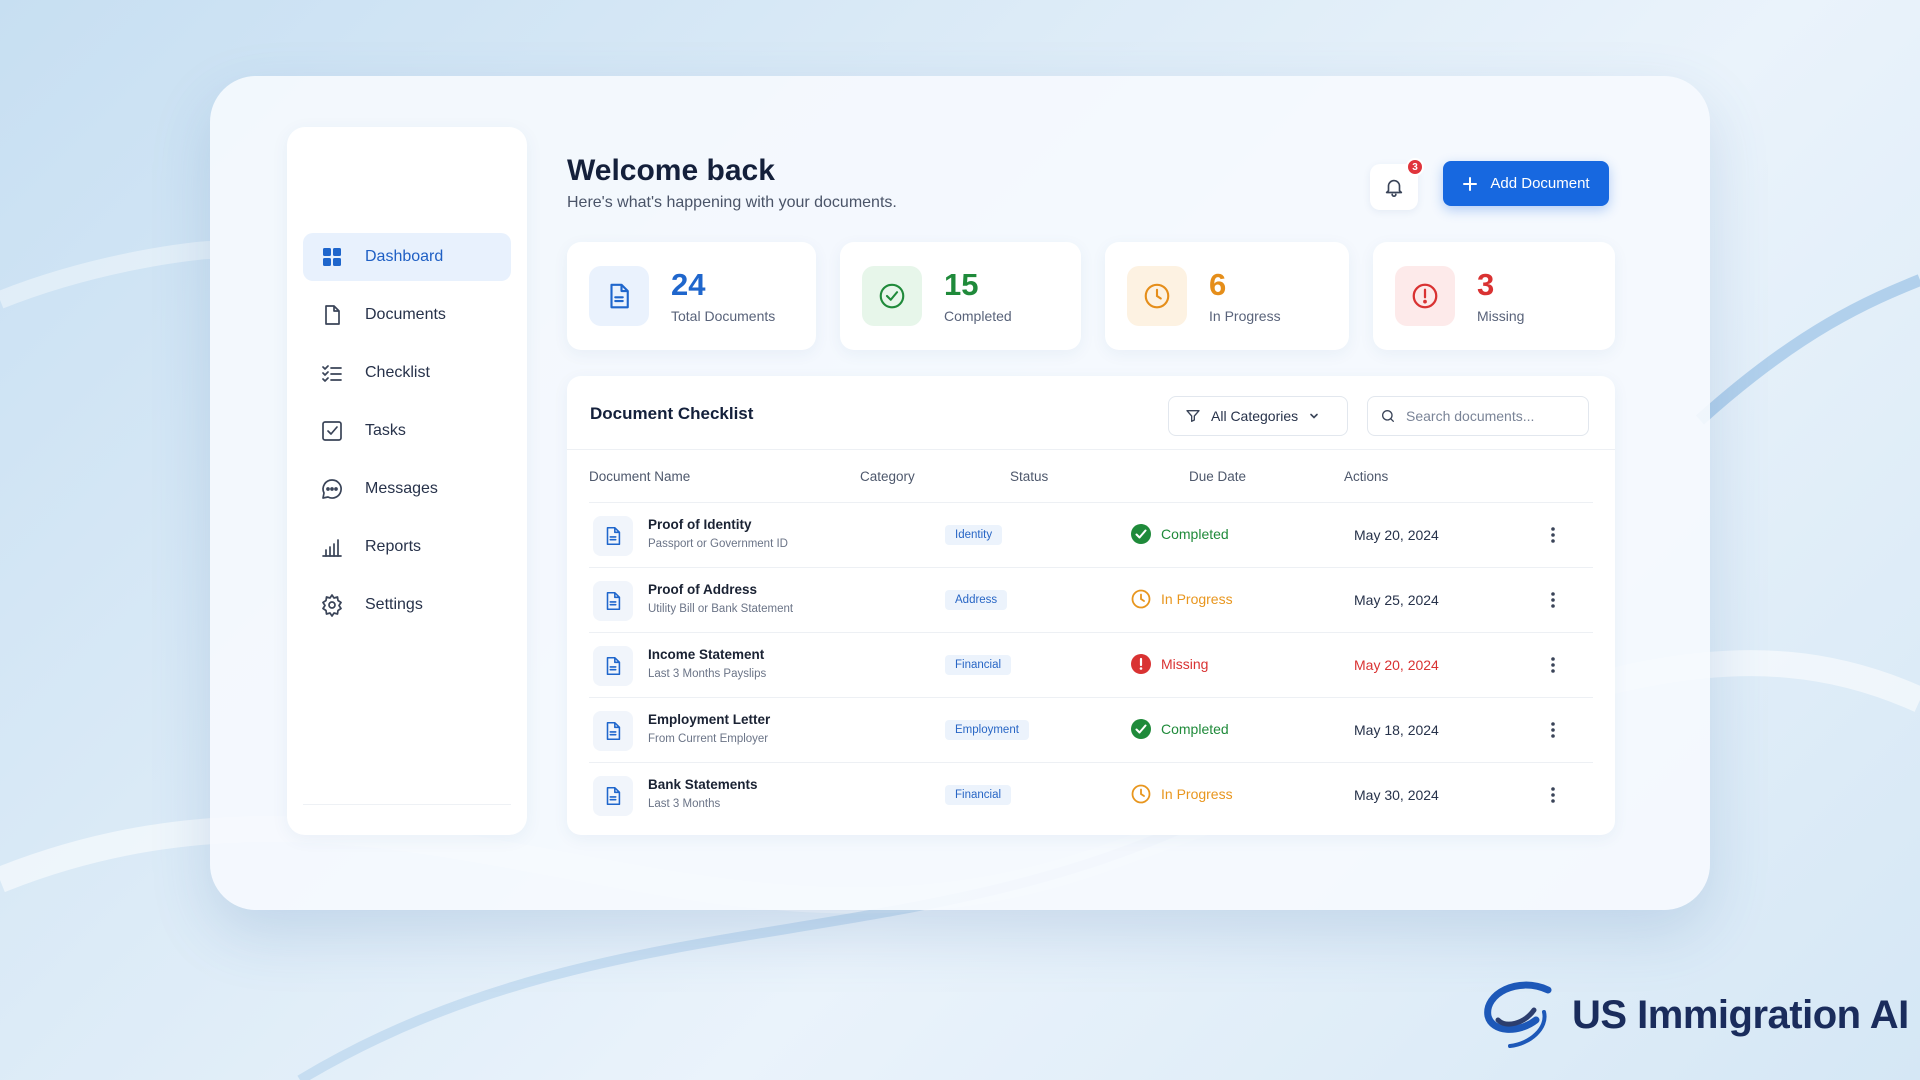  What do you see at coordinates (887, 476) in the screenshot?
I see `column-header-category: Category` at bounding box center [887, 476].